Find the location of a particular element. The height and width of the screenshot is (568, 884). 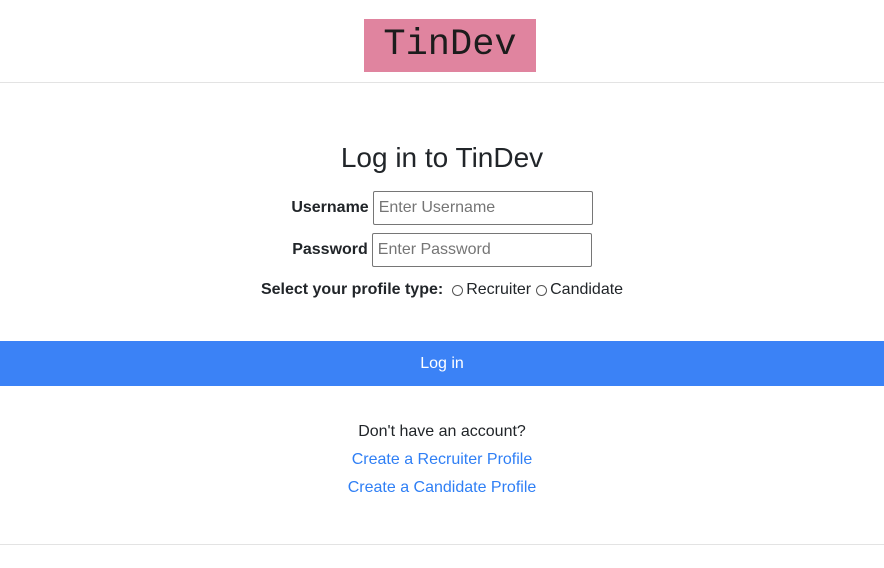

recruiter-radio-label: Recruiter is located at coordinates (498, 290).